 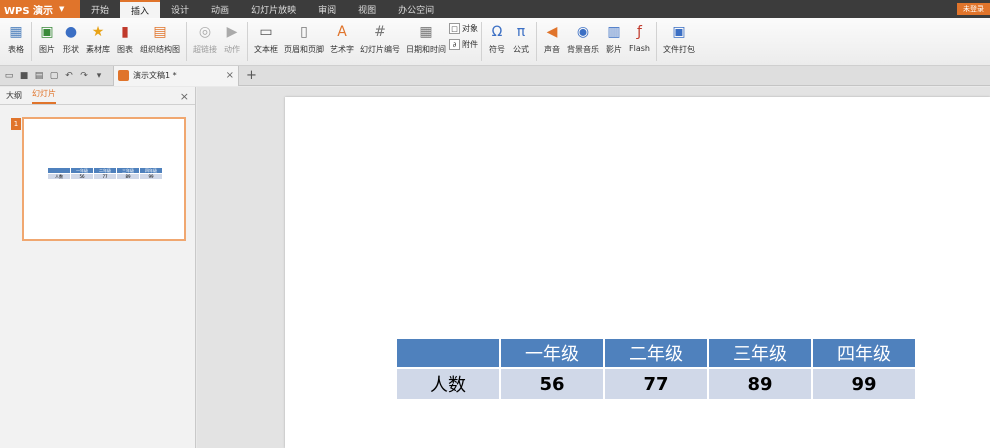 I want to click on picture-button: ▣ 图片, so click(x=47, y=41).